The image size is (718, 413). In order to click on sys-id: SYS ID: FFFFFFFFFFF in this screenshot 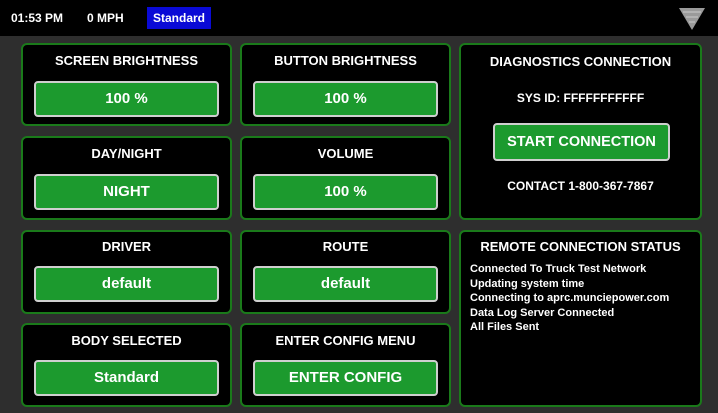, I will do `click(580, 98)`.